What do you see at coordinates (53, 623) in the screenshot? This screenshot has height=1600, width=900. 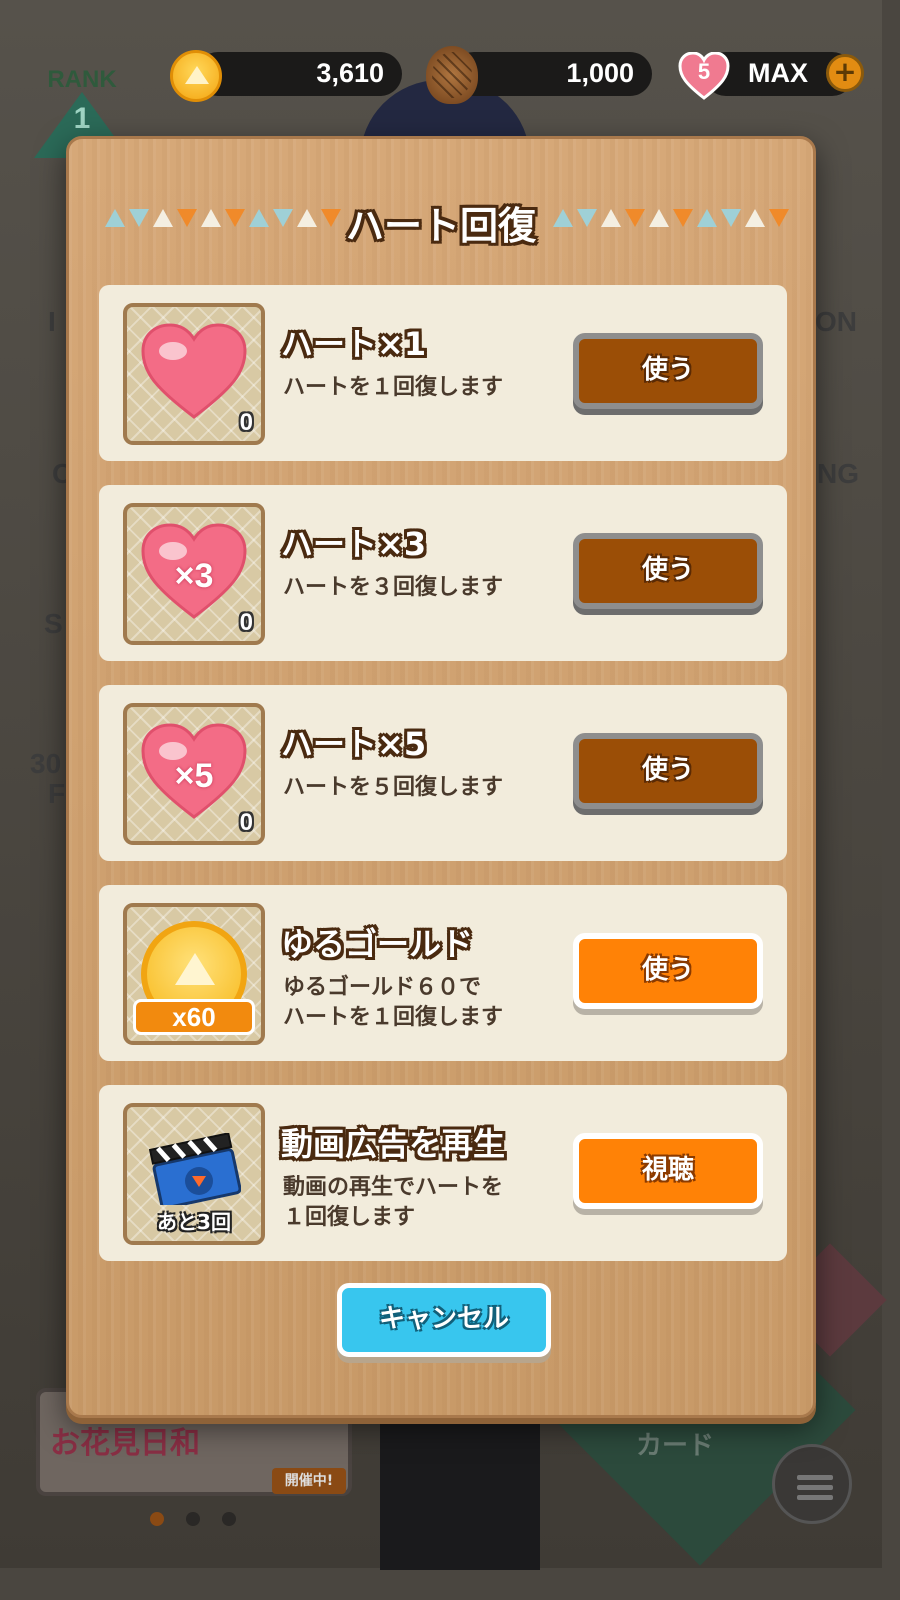 I see `background-fragment: S` at bounding box center [53, 623].